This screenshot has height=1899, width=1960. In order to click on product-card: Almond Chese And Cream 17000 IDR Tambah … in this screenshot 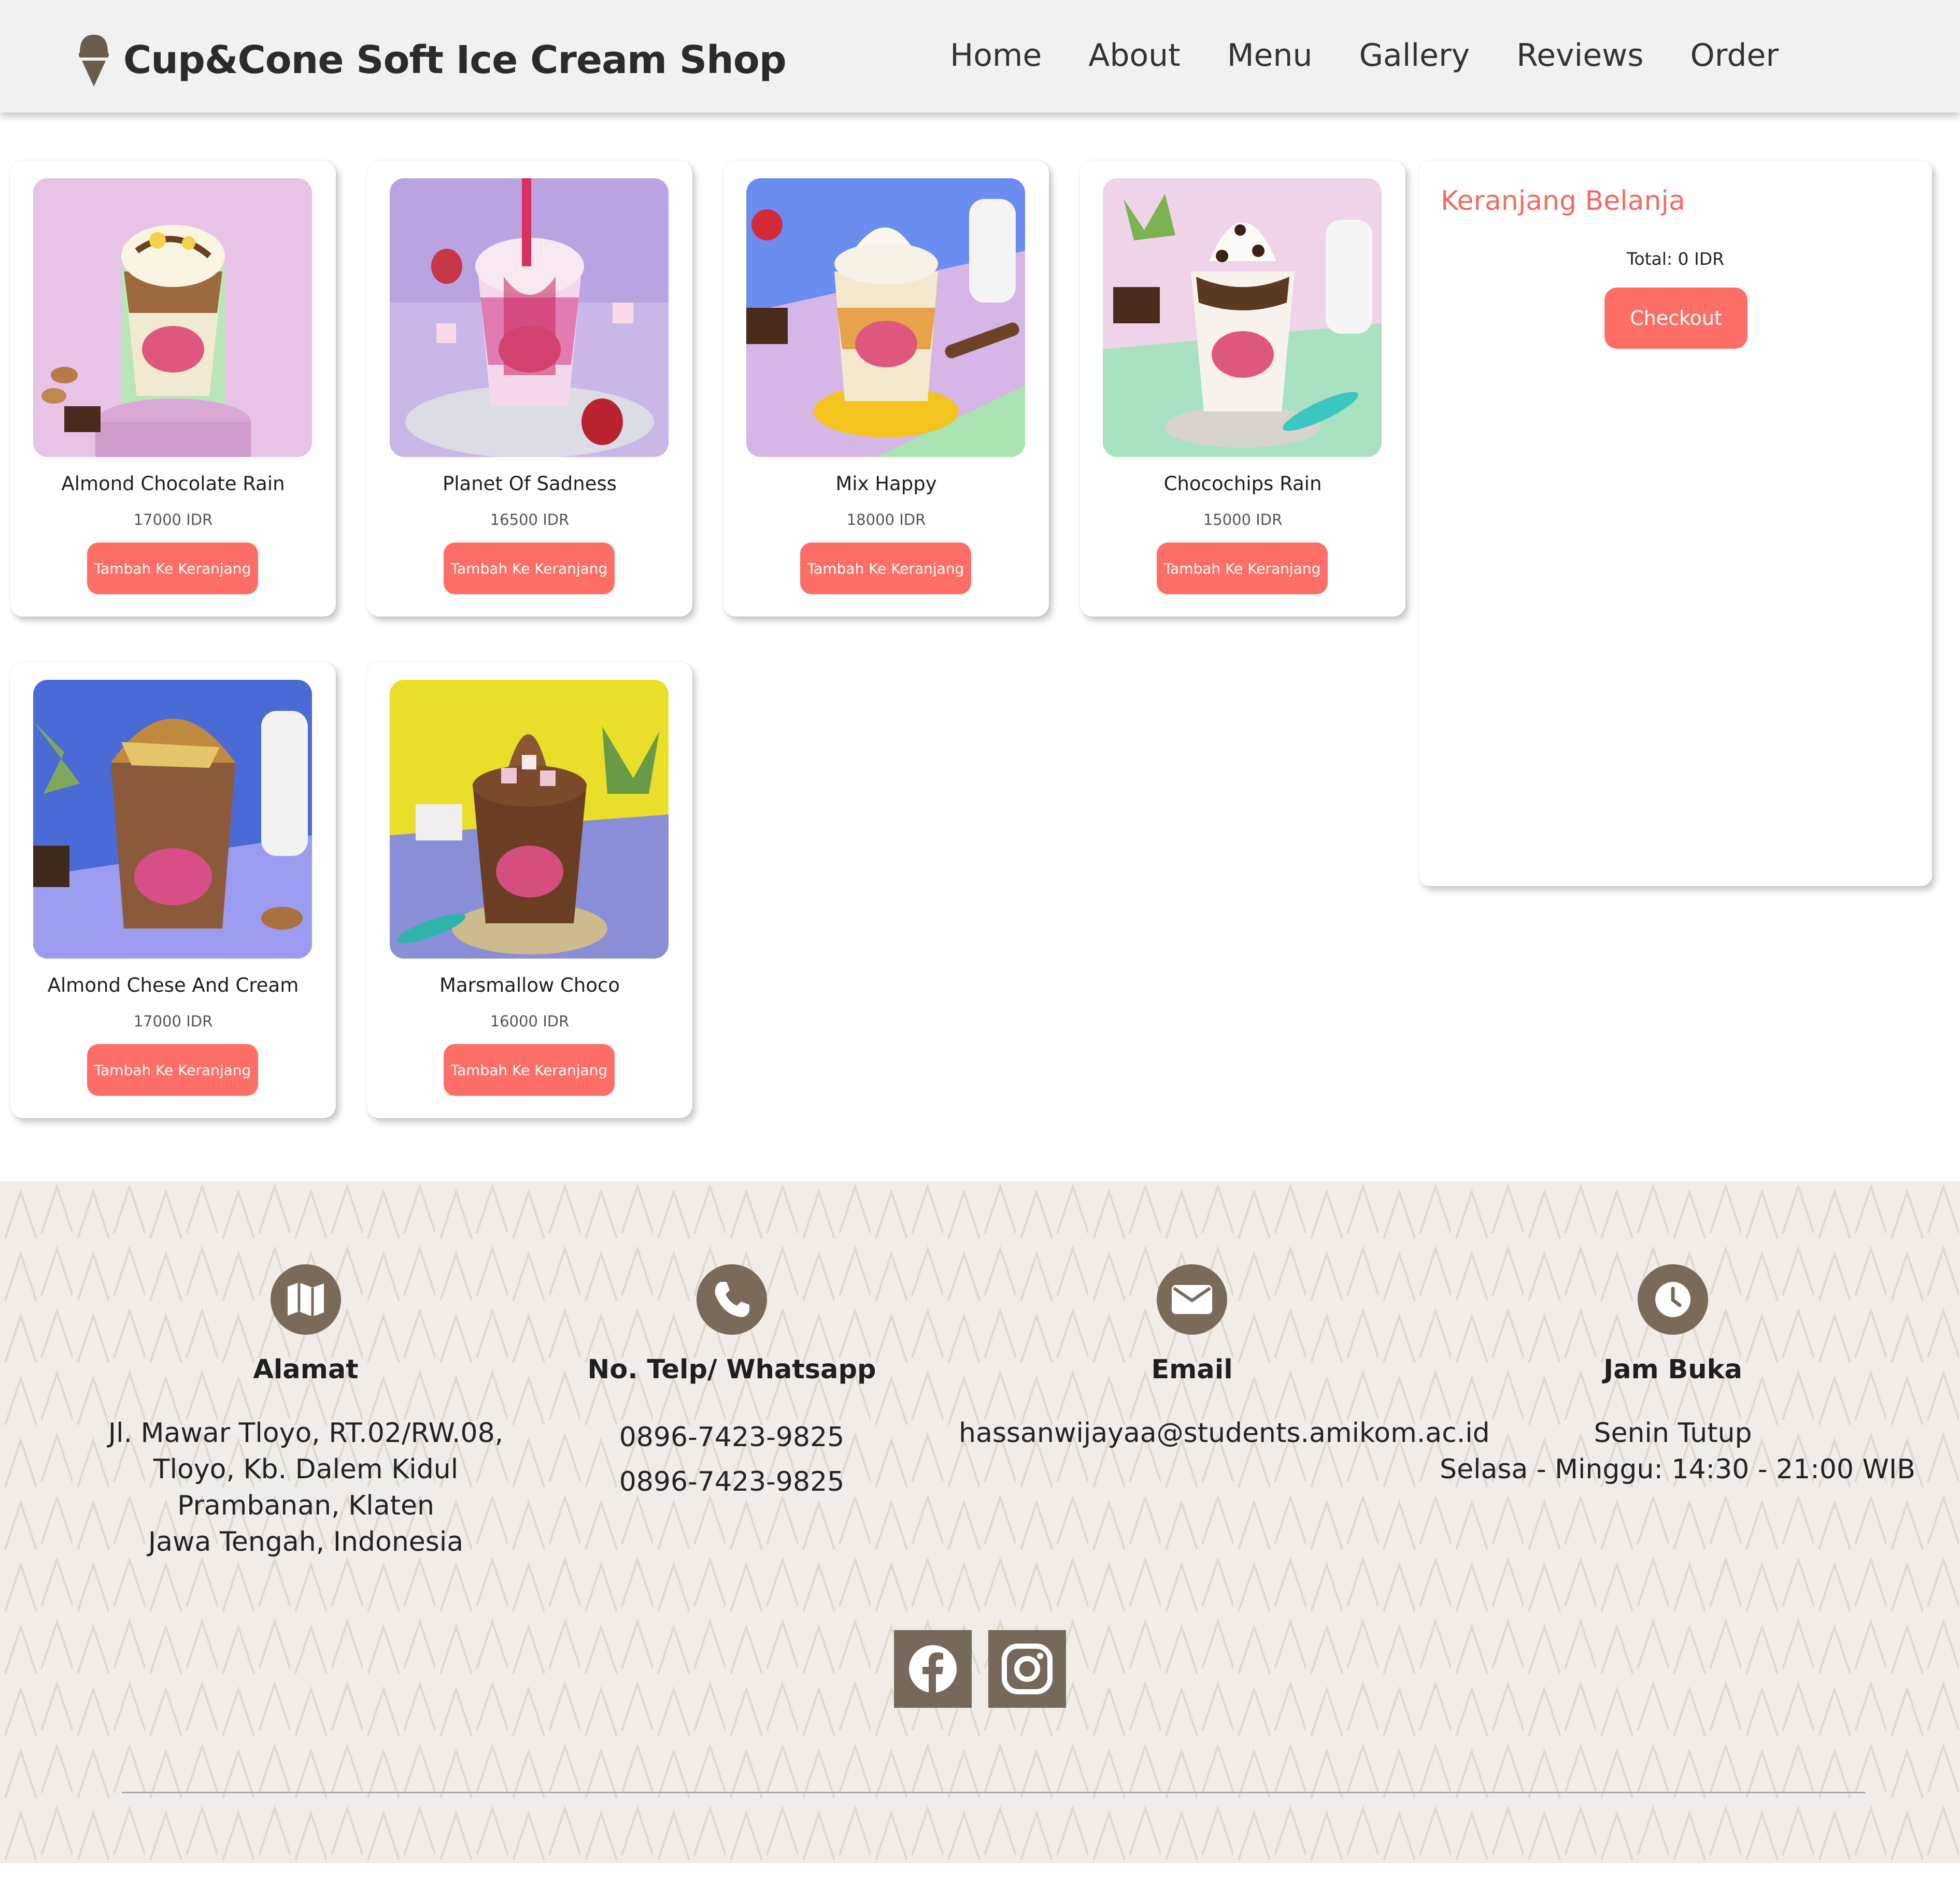, I will do `click(173, 890)`.